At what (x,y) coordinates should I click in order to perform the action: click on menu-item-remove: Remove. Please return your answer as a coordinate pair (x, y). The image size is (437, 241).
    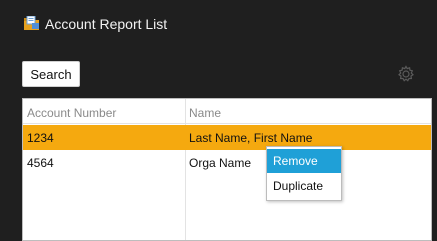
    Looking at the image, I should click on (304, 161).